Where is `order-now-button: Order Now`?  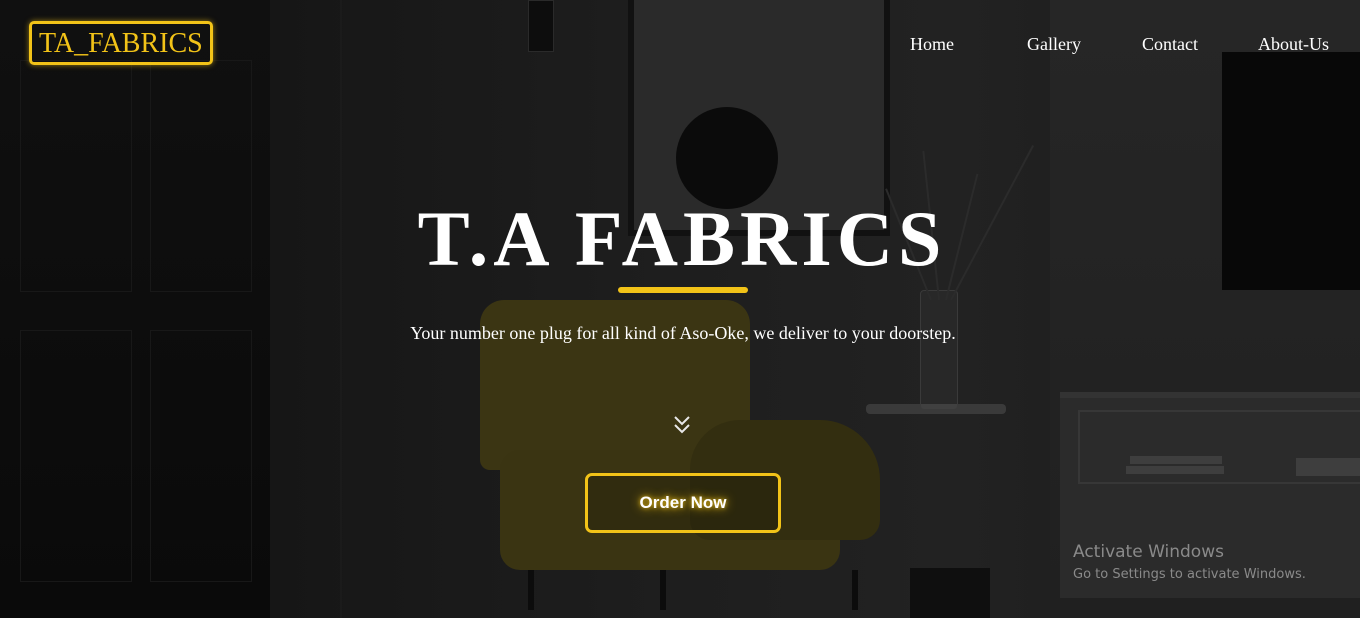 order-now-button: Order Now is located at coordinates (683, 503).